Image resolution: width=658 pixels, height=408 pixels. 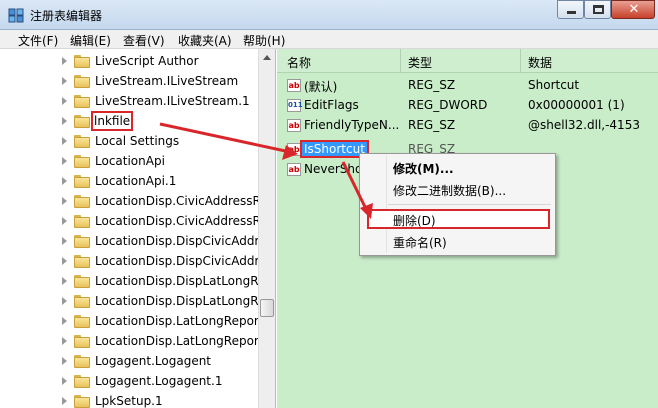 What do you see at coordinates (153, 361) in the screenshot?
I see `tree-item-label: Logagent.Logagent` at bounding box center [153, 361].